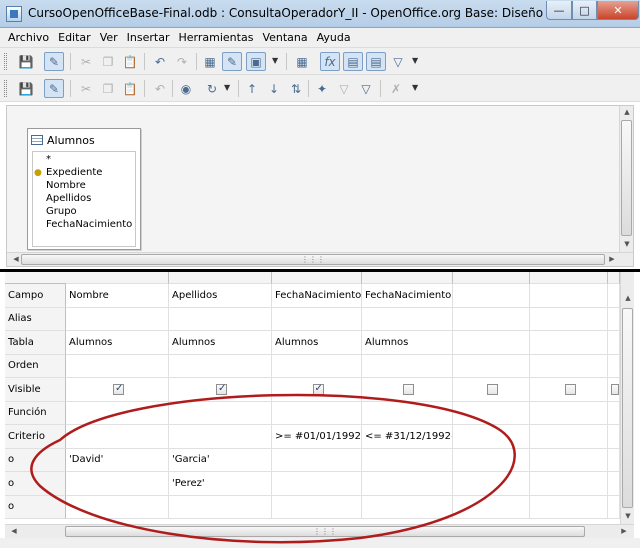 The height and width of the screenshot is (548, 640). I want to click on menu-herramientas: Herramientas, so click(216, 37).